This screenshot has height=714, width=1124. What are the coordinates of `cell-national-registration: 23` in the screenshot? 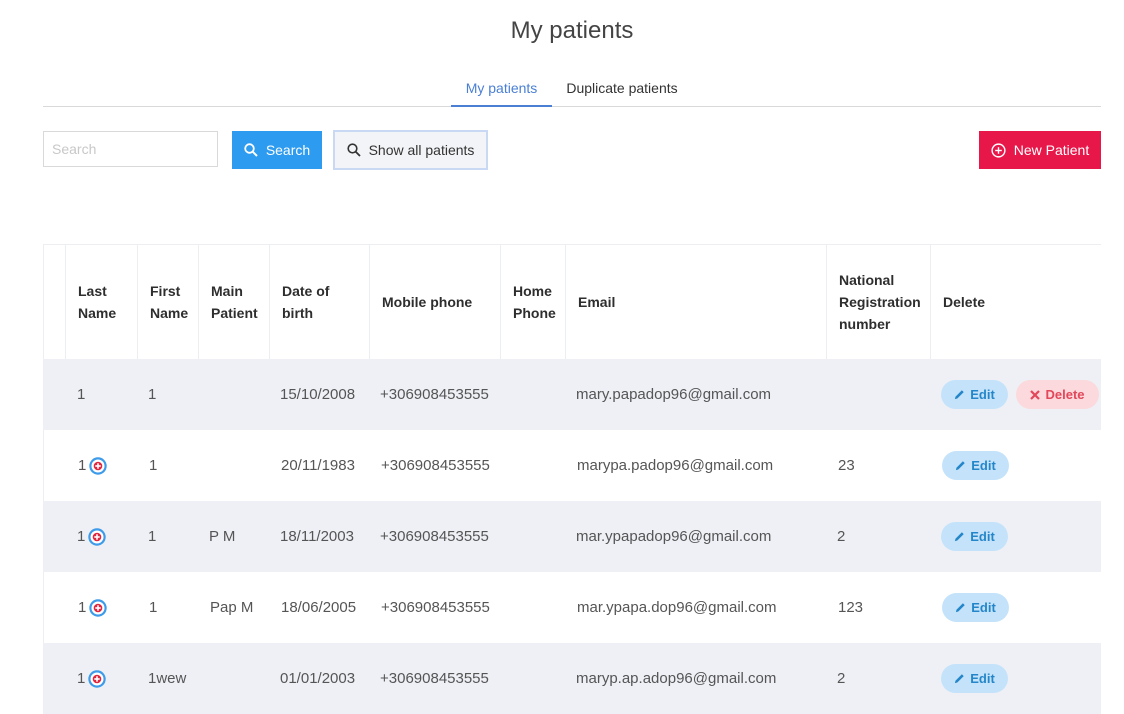 It's located at (846, 465).